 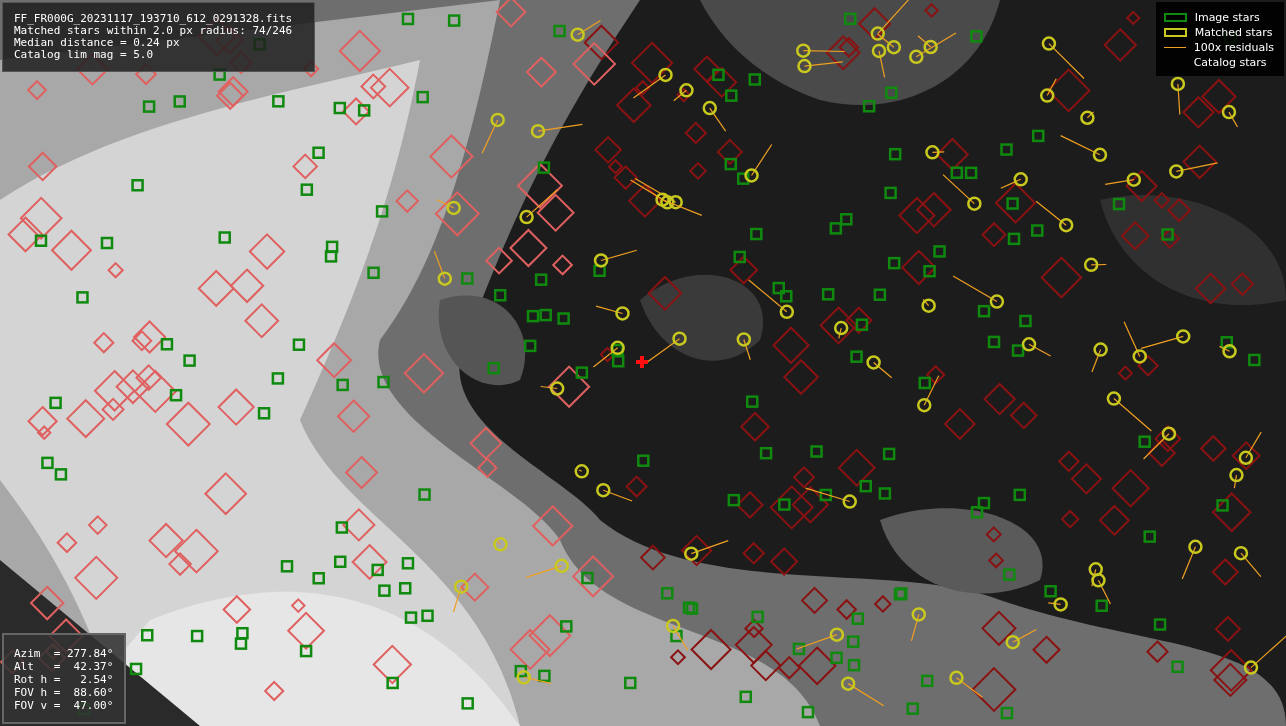 What do you see at coordinates (97, 43) in the screenshot?
I see `info-text: Median distance = 0.24 px` at bounding box center [97, 43].